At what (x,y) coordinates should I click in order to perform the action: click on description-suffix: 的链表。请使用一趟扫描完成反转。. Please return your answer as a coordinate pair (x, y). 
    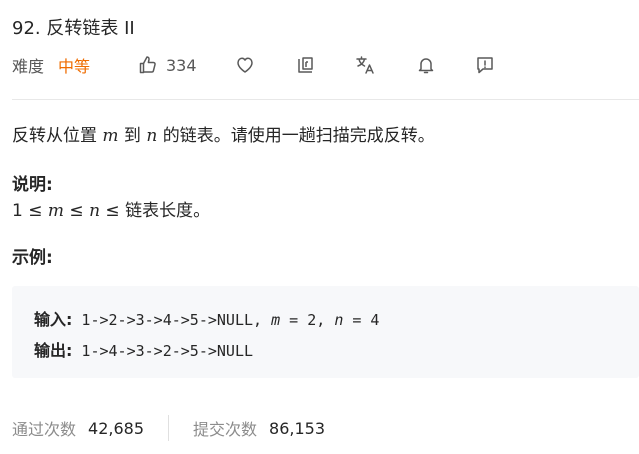
    Looking at the image, I should click on (296, 136).